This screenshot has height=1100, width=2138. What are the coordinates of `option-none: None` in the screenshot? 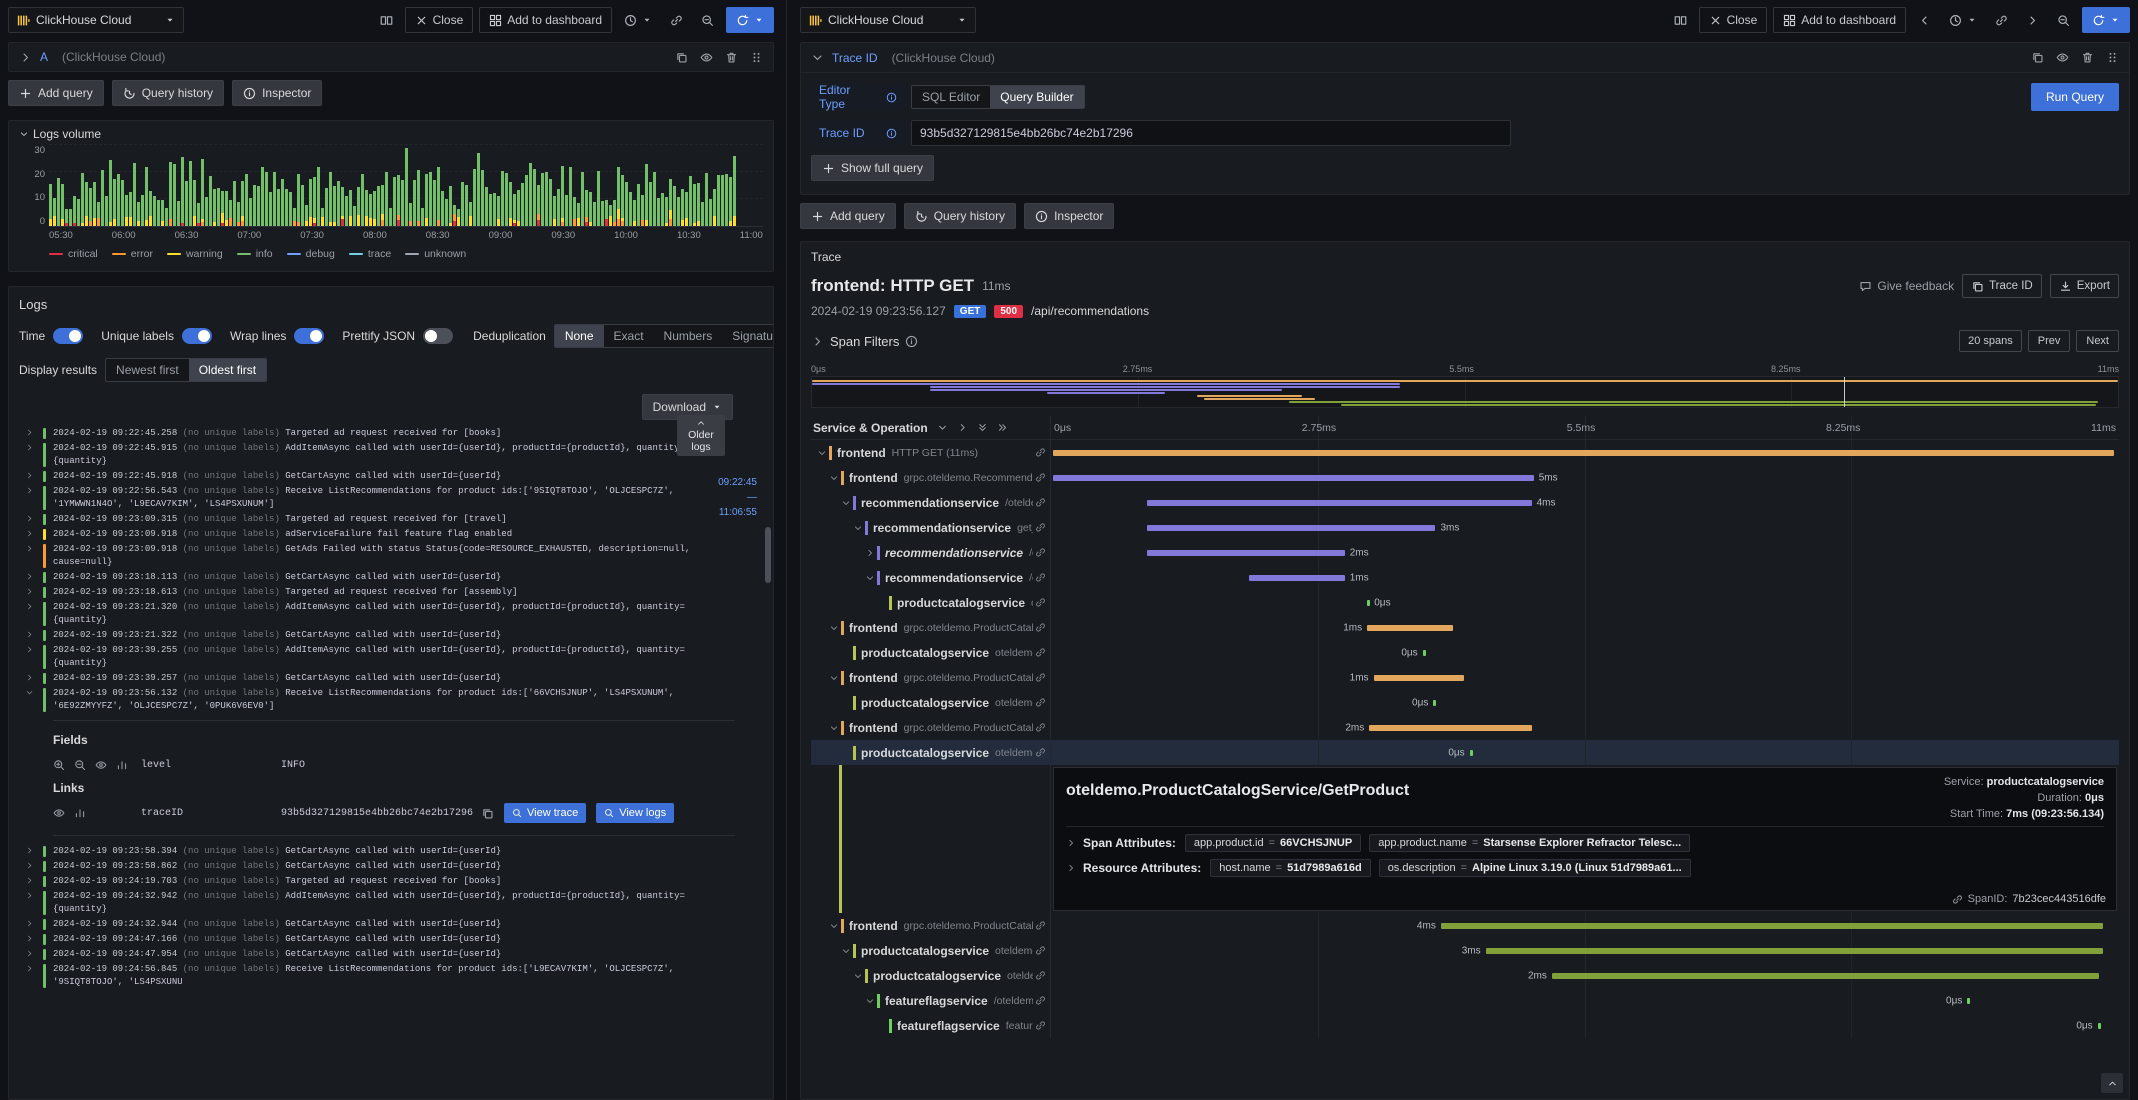 It's located at (579, 336).